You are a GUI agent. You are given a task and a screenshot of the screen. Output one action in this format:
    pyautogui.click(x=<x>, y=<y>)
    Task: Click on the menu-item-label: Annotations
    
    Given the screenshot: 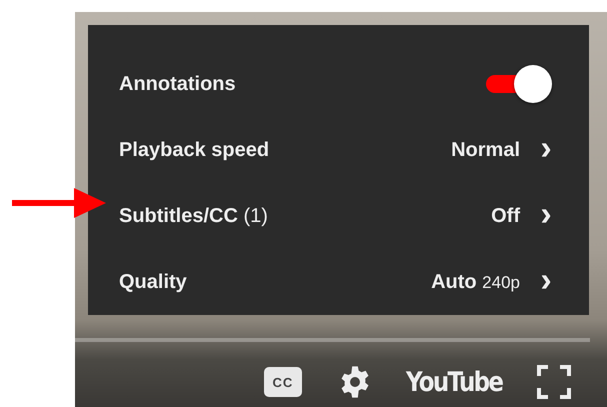 What is the action you would take?
    pyautogui.click(x=302, y=84)
    